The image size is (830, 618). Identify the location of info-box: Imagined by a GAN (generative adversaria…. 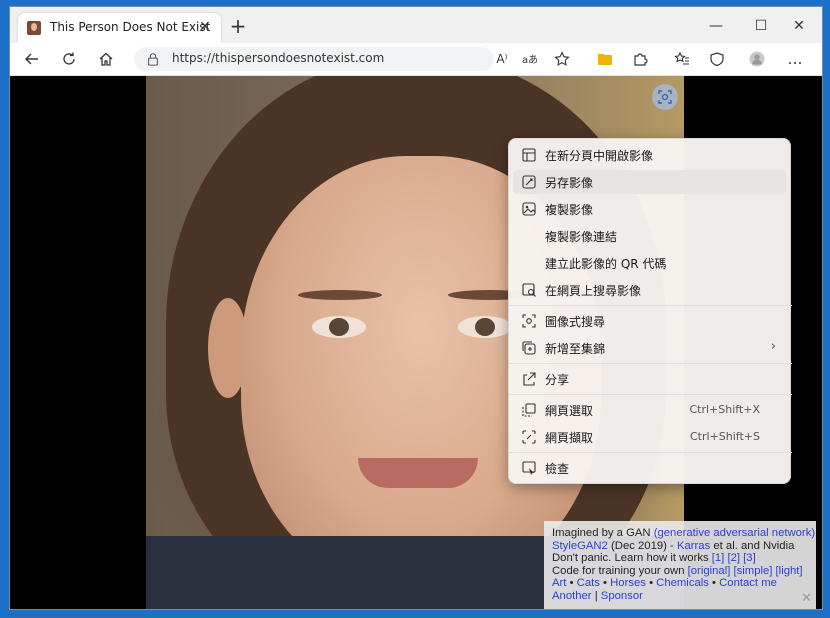
(680, 565).